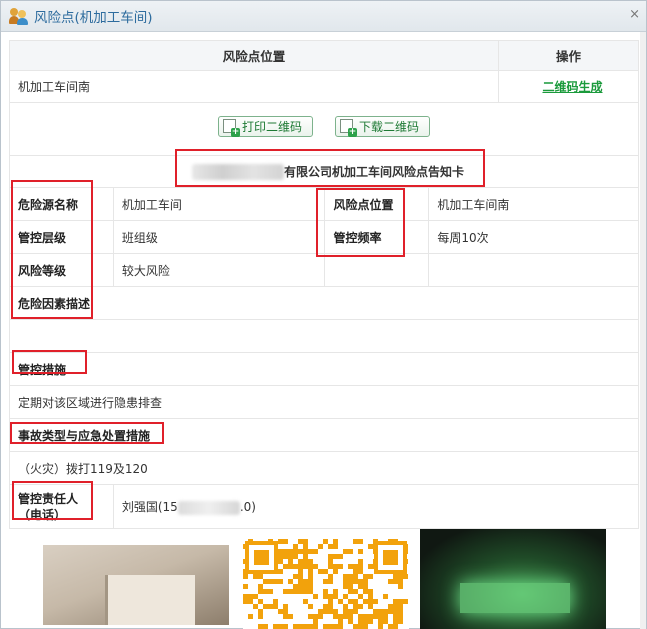  I want to click on exit-sign-photo, so click(513, 579).